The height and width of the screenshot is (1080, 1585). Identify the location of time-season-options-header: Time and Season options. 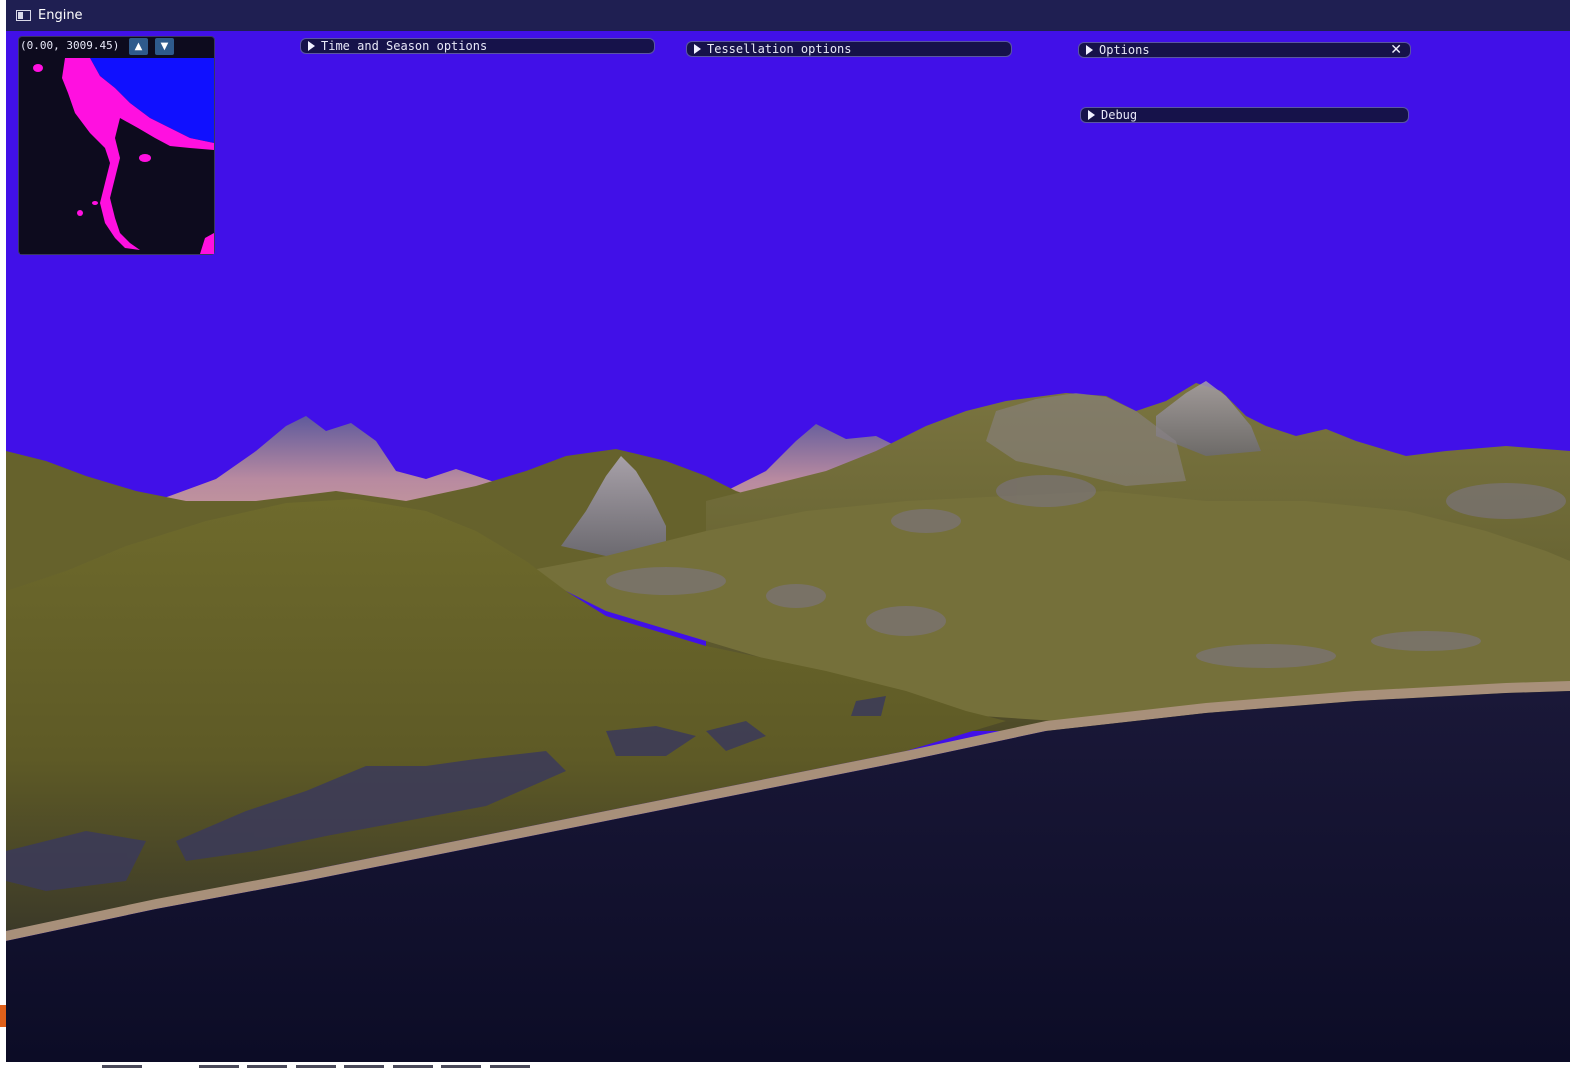
(477, 46).